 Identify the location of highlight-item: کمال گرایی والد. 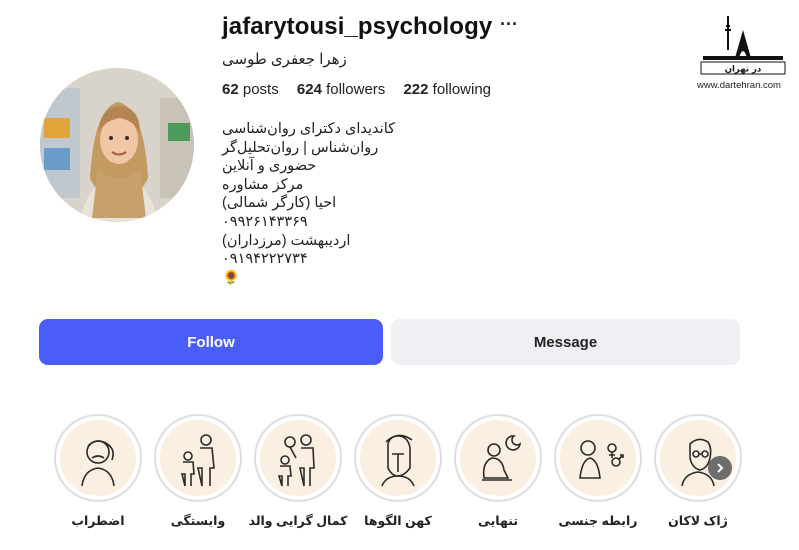
(298, 471).